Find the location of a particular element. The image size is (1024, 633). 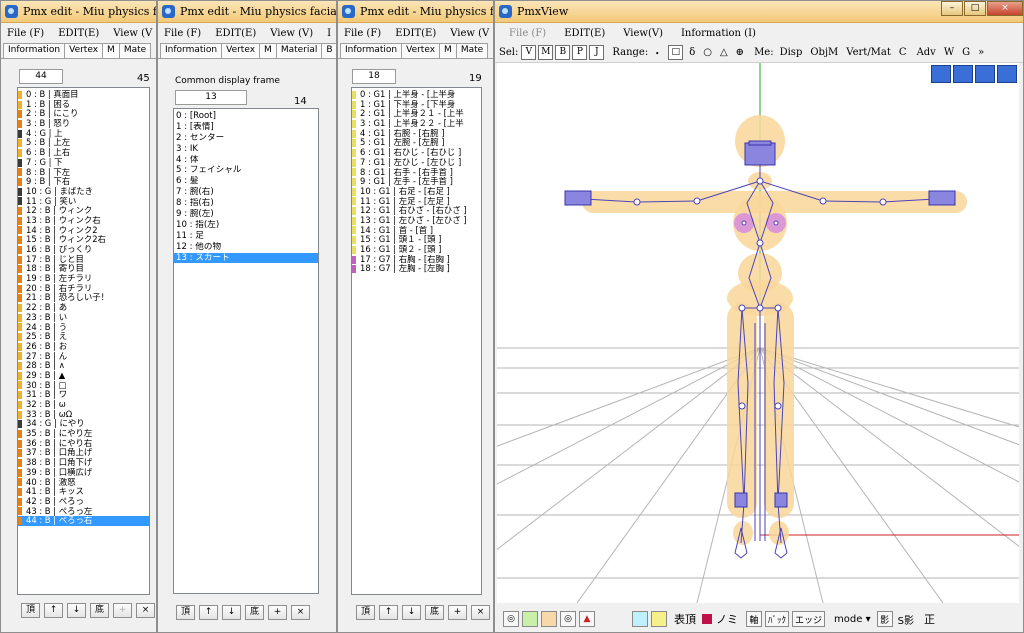

list-item: 5 : G1 | 左腕 - [左腕 ] is located at coordinates (416, 143).